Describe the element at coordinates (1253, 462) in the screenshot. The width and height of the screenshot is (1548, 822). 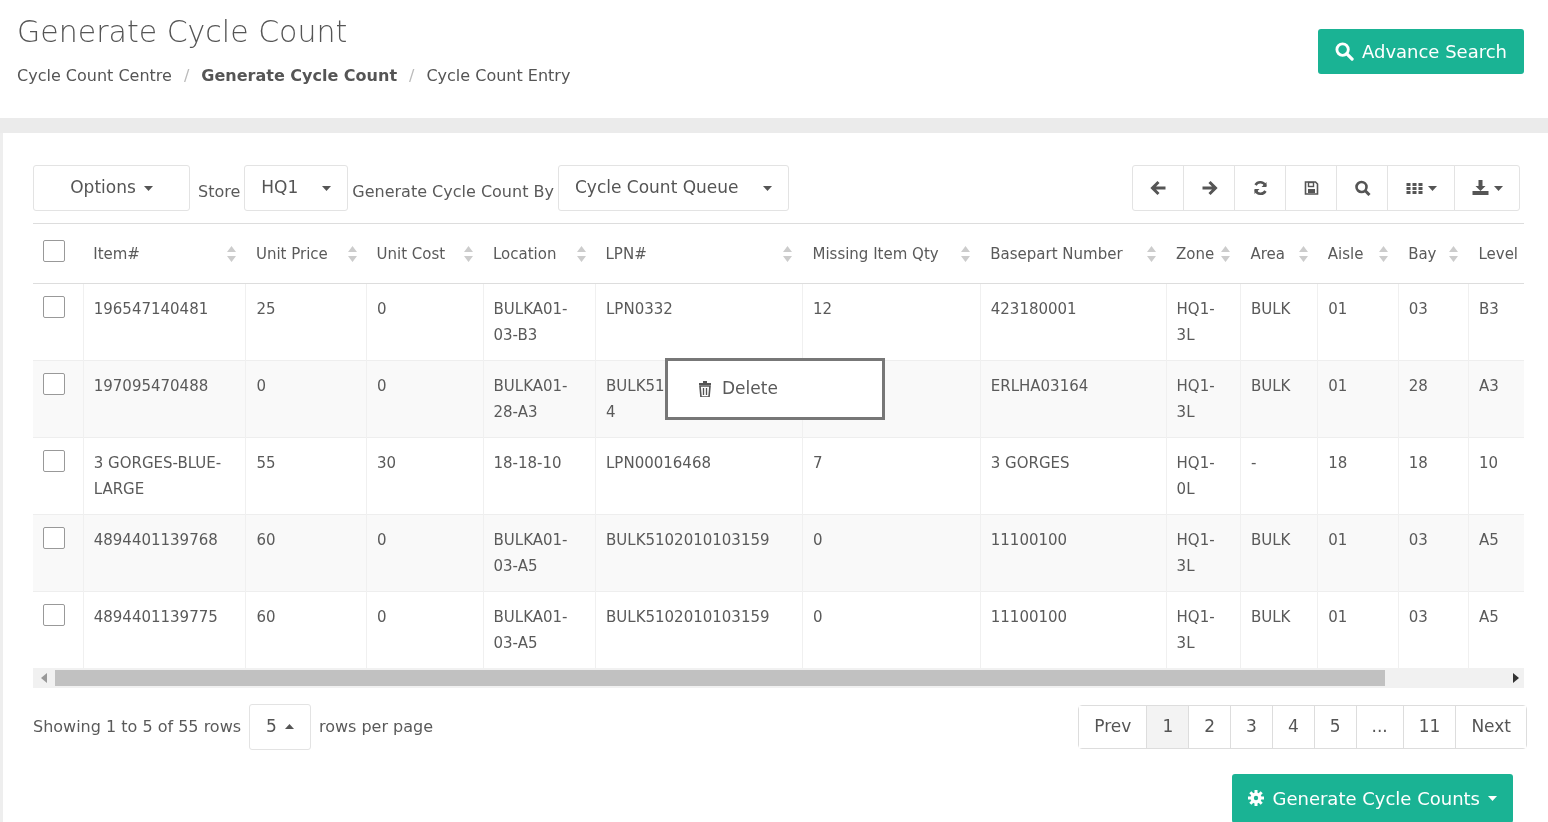
I see `table-cell: -` at that location.